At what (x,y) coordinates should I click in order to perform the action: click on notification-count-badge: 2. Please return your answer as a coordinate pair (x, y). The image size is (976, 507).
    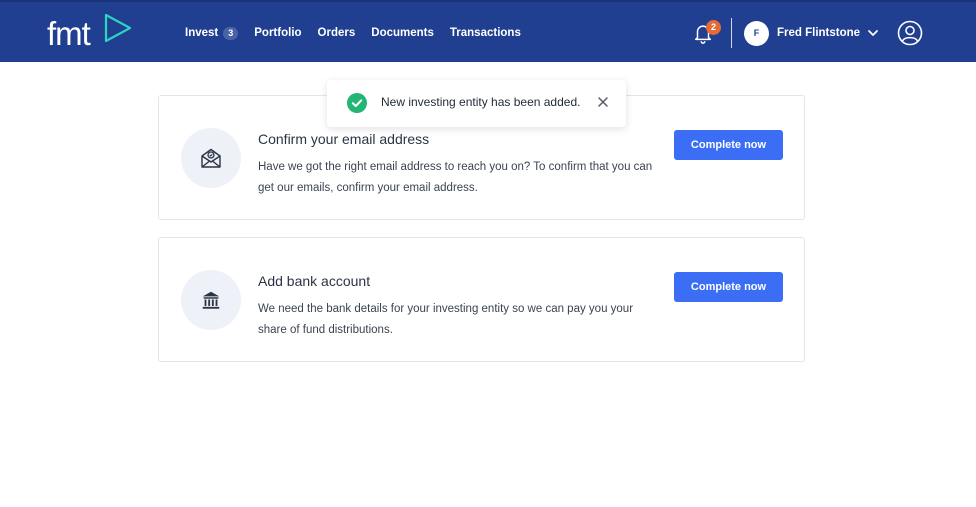
    Looking at the image, I should click on (713, 27).